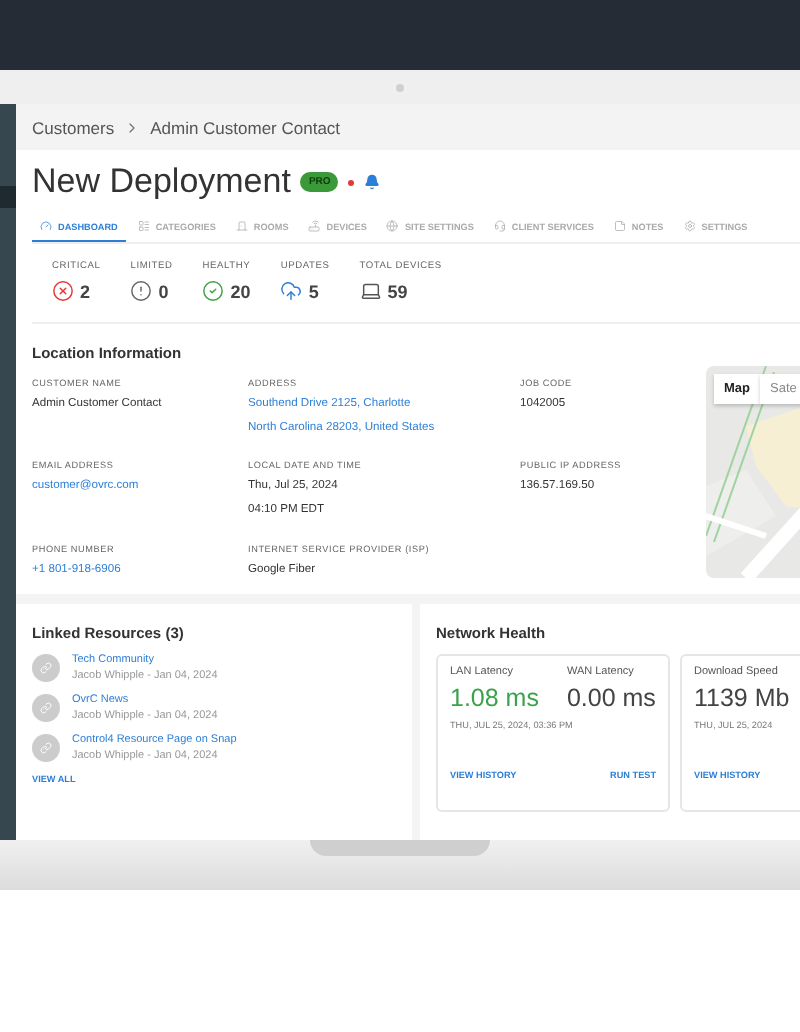 This screenshot has height=1032, width=800. What do you see at coordinates (314, 226) in the screenshot?
I see `router-icon` at bounding box center [314, 226].